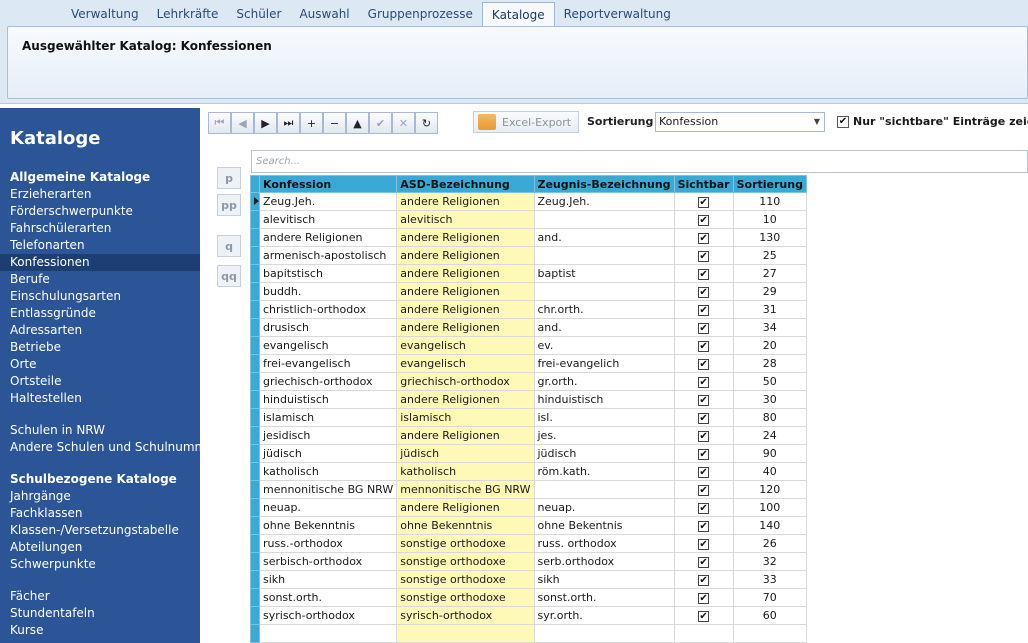 The height and width of the screenshot is (643, 1028). Describe the element at coordinates (328, 417) in the screenshot. I see `cell-konfession: islamisch` at that location.